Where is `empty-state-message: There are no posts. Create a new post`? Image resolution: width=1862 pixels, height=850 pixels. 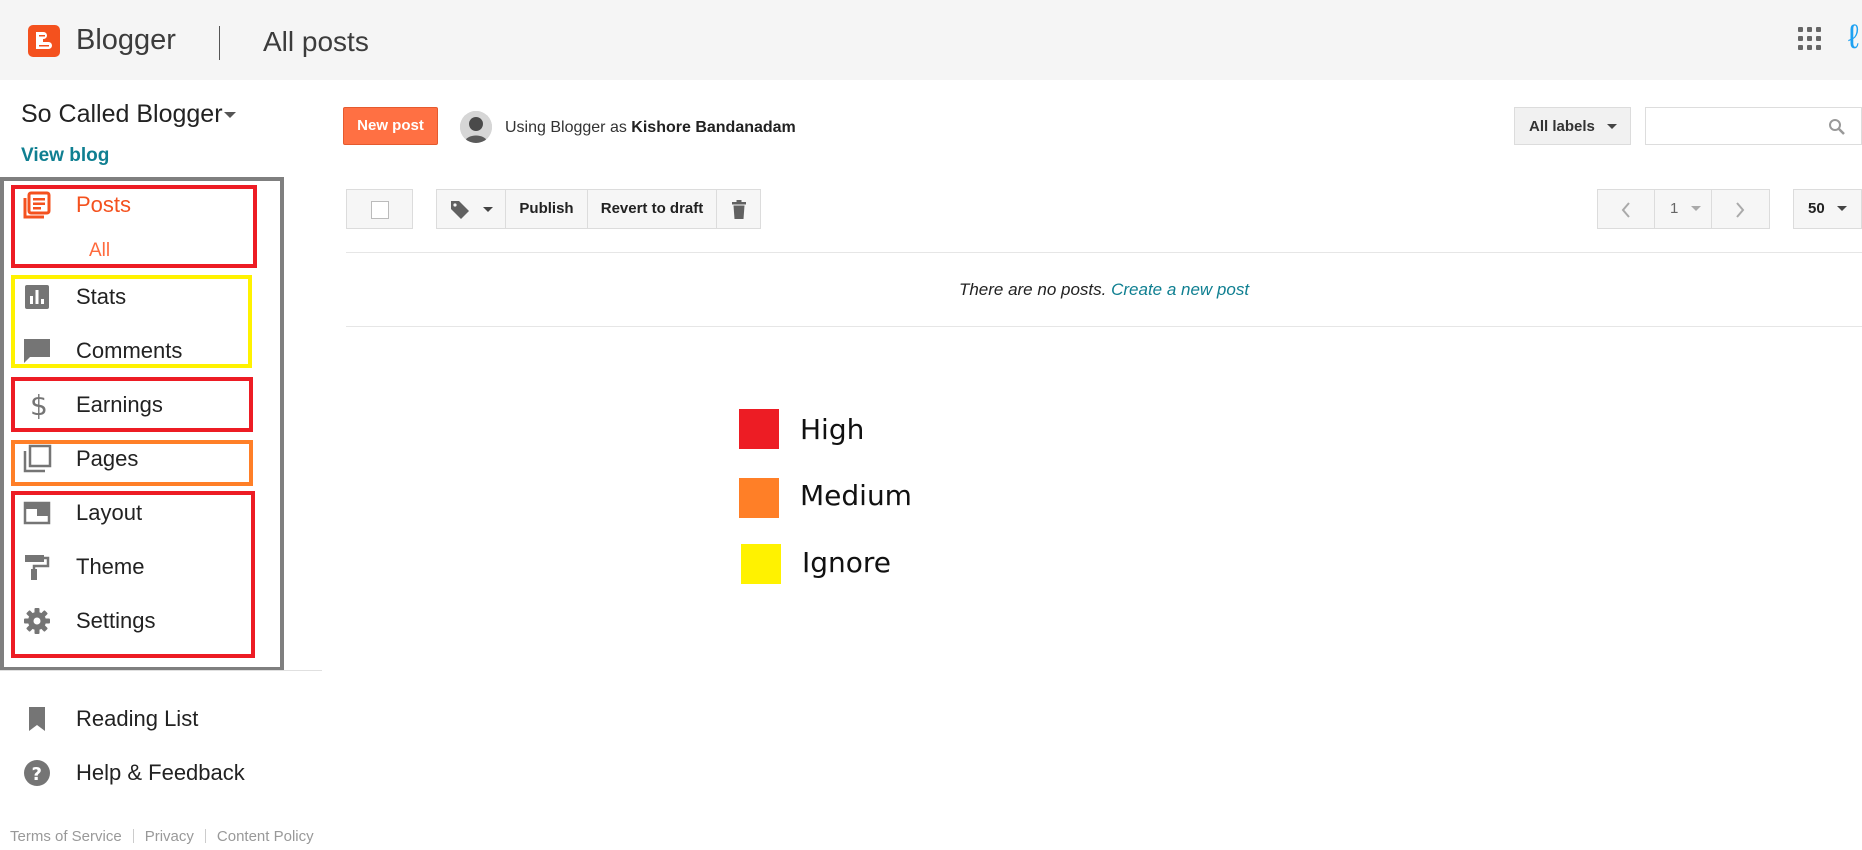 empty-state-message: There are no posts. Create a new post is located at coordinates (1104, 290).